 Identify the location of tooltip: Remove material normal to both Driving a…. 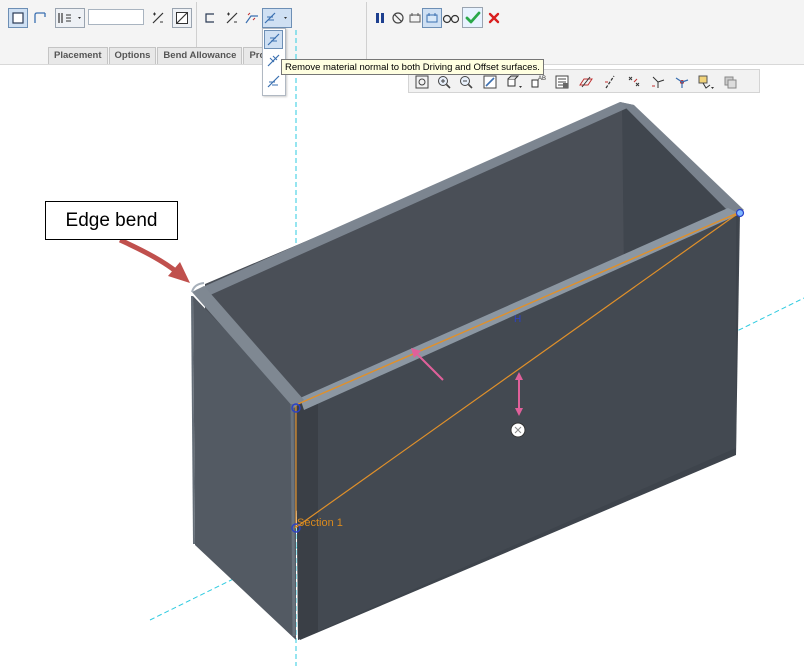
(412, 67).